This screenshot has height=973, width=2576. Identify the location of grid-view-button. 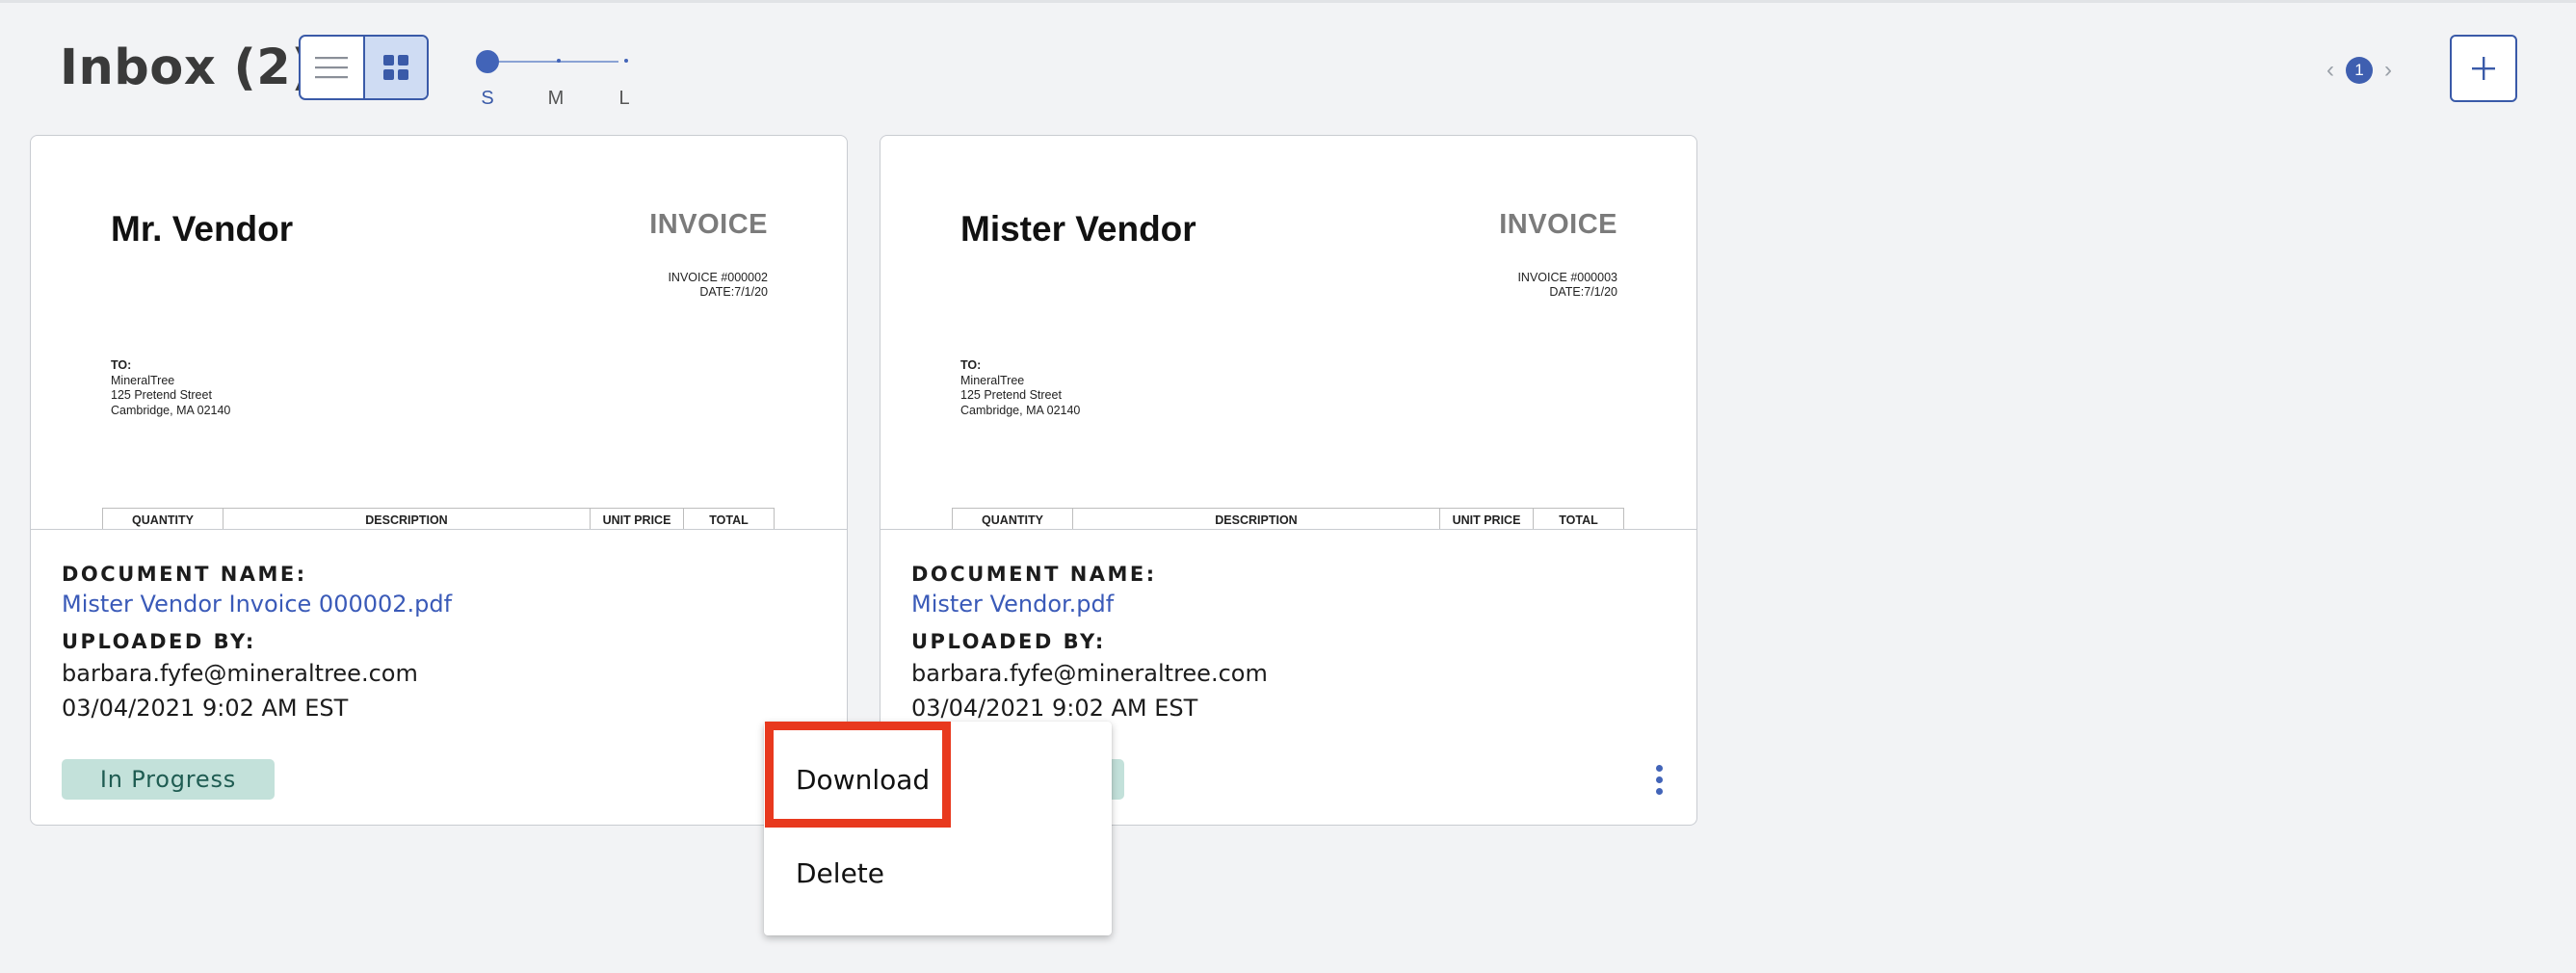
(394, 67).